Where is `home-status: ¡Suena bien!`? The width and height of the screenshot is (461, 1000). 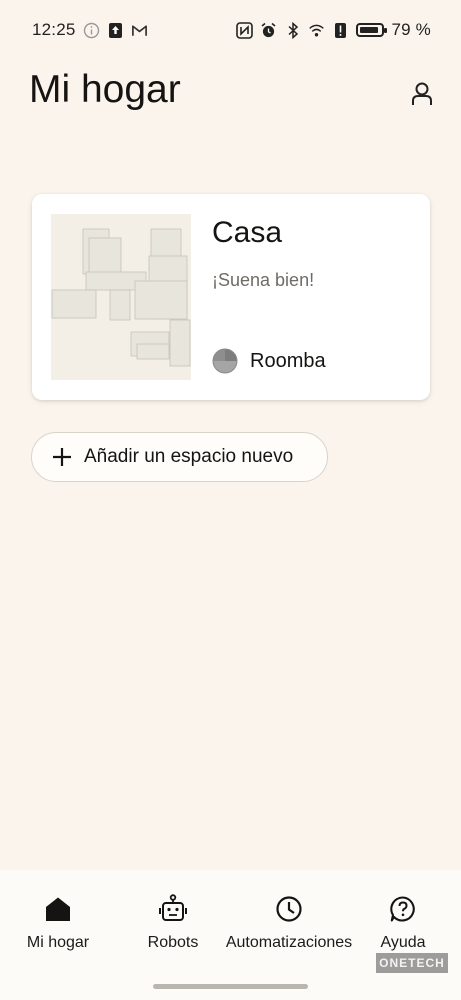 home-status: ¡Suena bien! is located at coordinates (263, 280).